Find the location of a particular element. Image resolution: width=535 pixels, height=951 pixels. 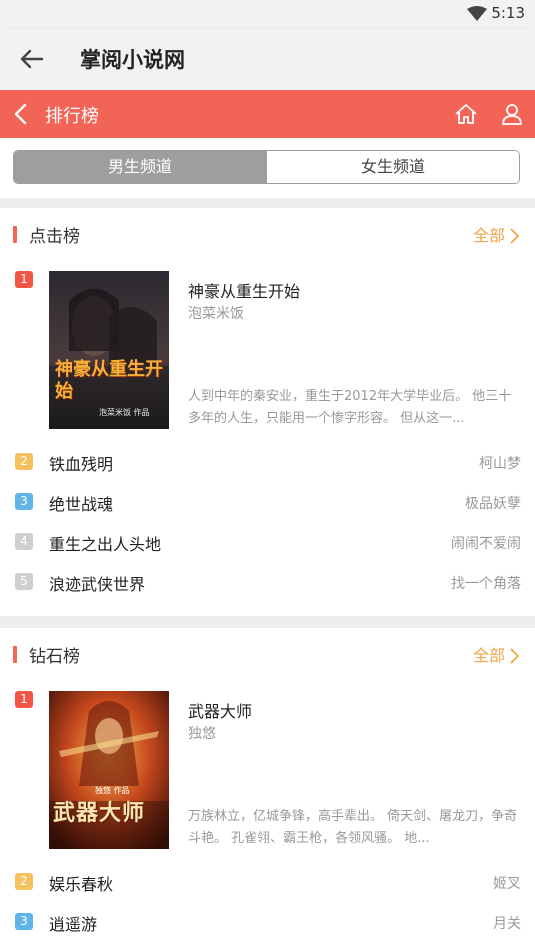

chevron-left-icon is located at coordinates (21, 114).